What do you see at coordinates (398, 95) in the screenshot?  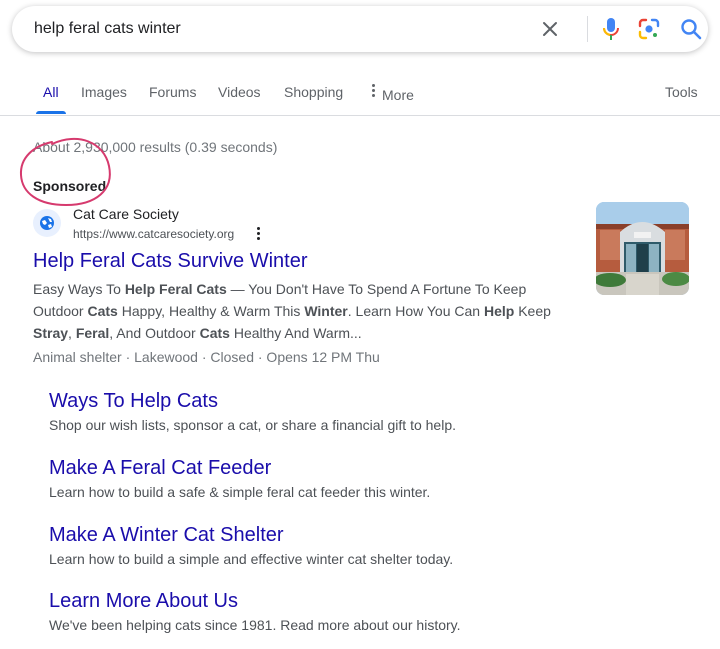 I see `tab-more-label: More` at bounding box center [398, 95].